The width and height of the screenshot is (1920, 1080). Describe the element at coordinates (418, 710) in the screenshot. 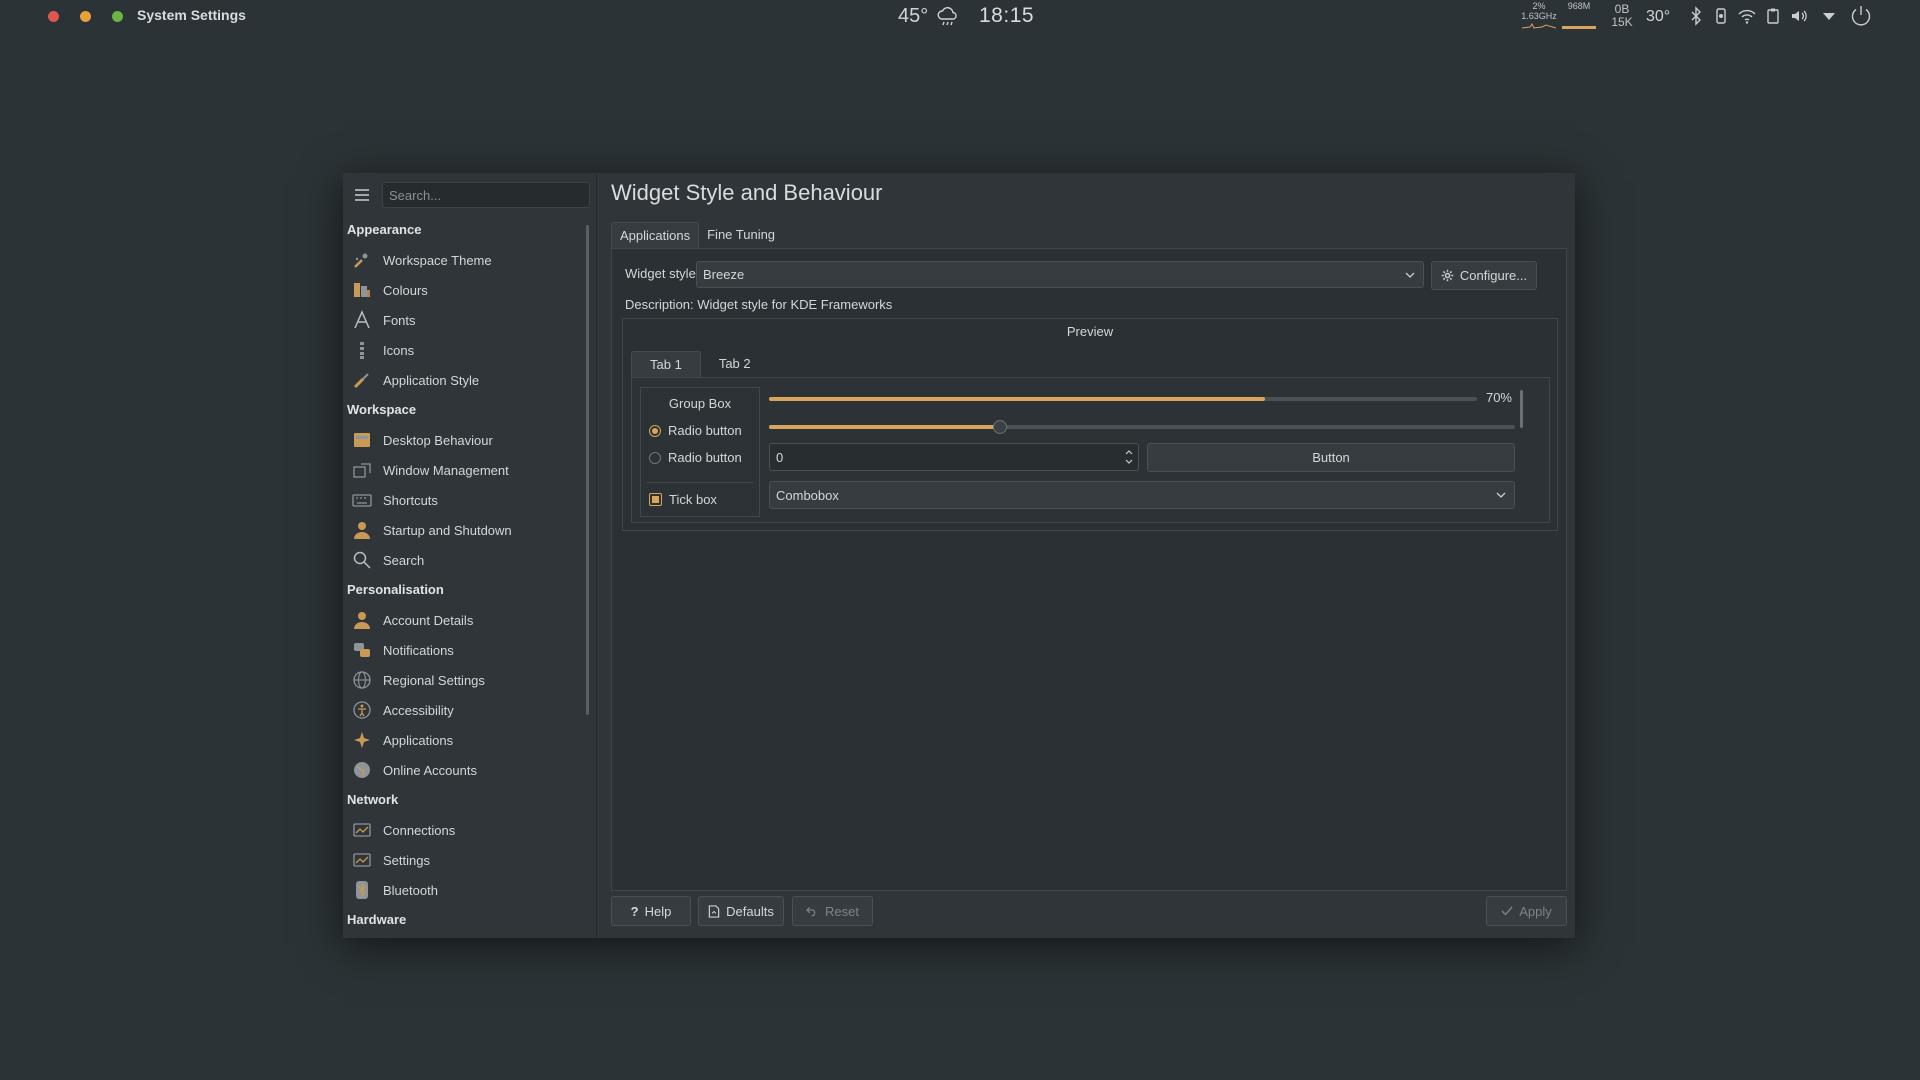

I see `sidebar-item-label: Accessibility` at that location.